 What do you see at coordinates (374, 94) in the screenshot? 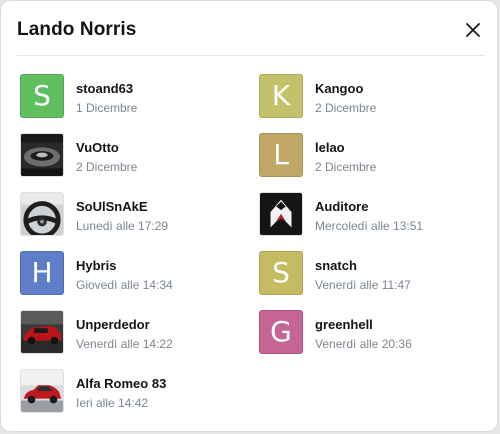
I see `list-item-user: K Kangoo 2 Dicembre` at bounding box center [374, 94].